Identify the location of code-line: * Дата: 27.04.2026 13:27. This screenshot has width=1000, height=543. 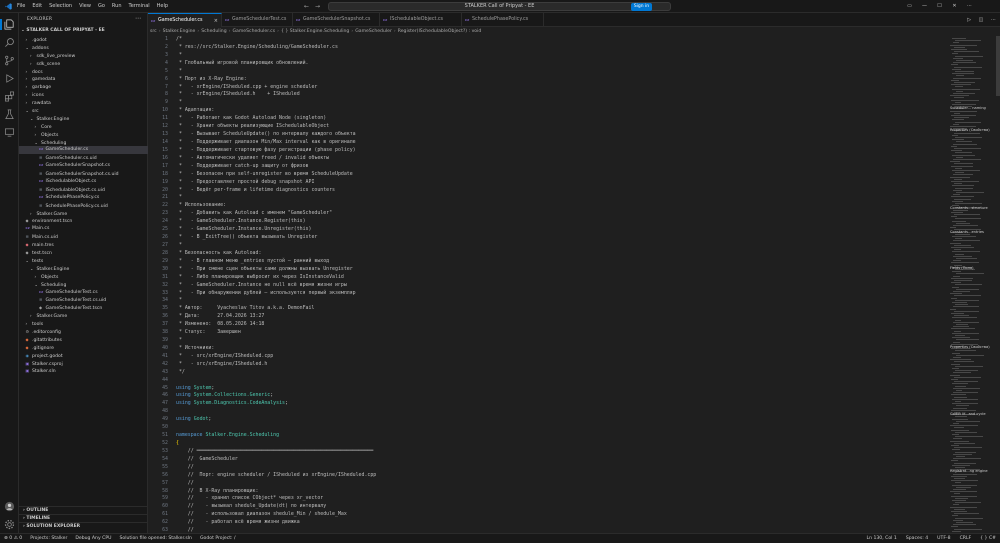
(556, 317).